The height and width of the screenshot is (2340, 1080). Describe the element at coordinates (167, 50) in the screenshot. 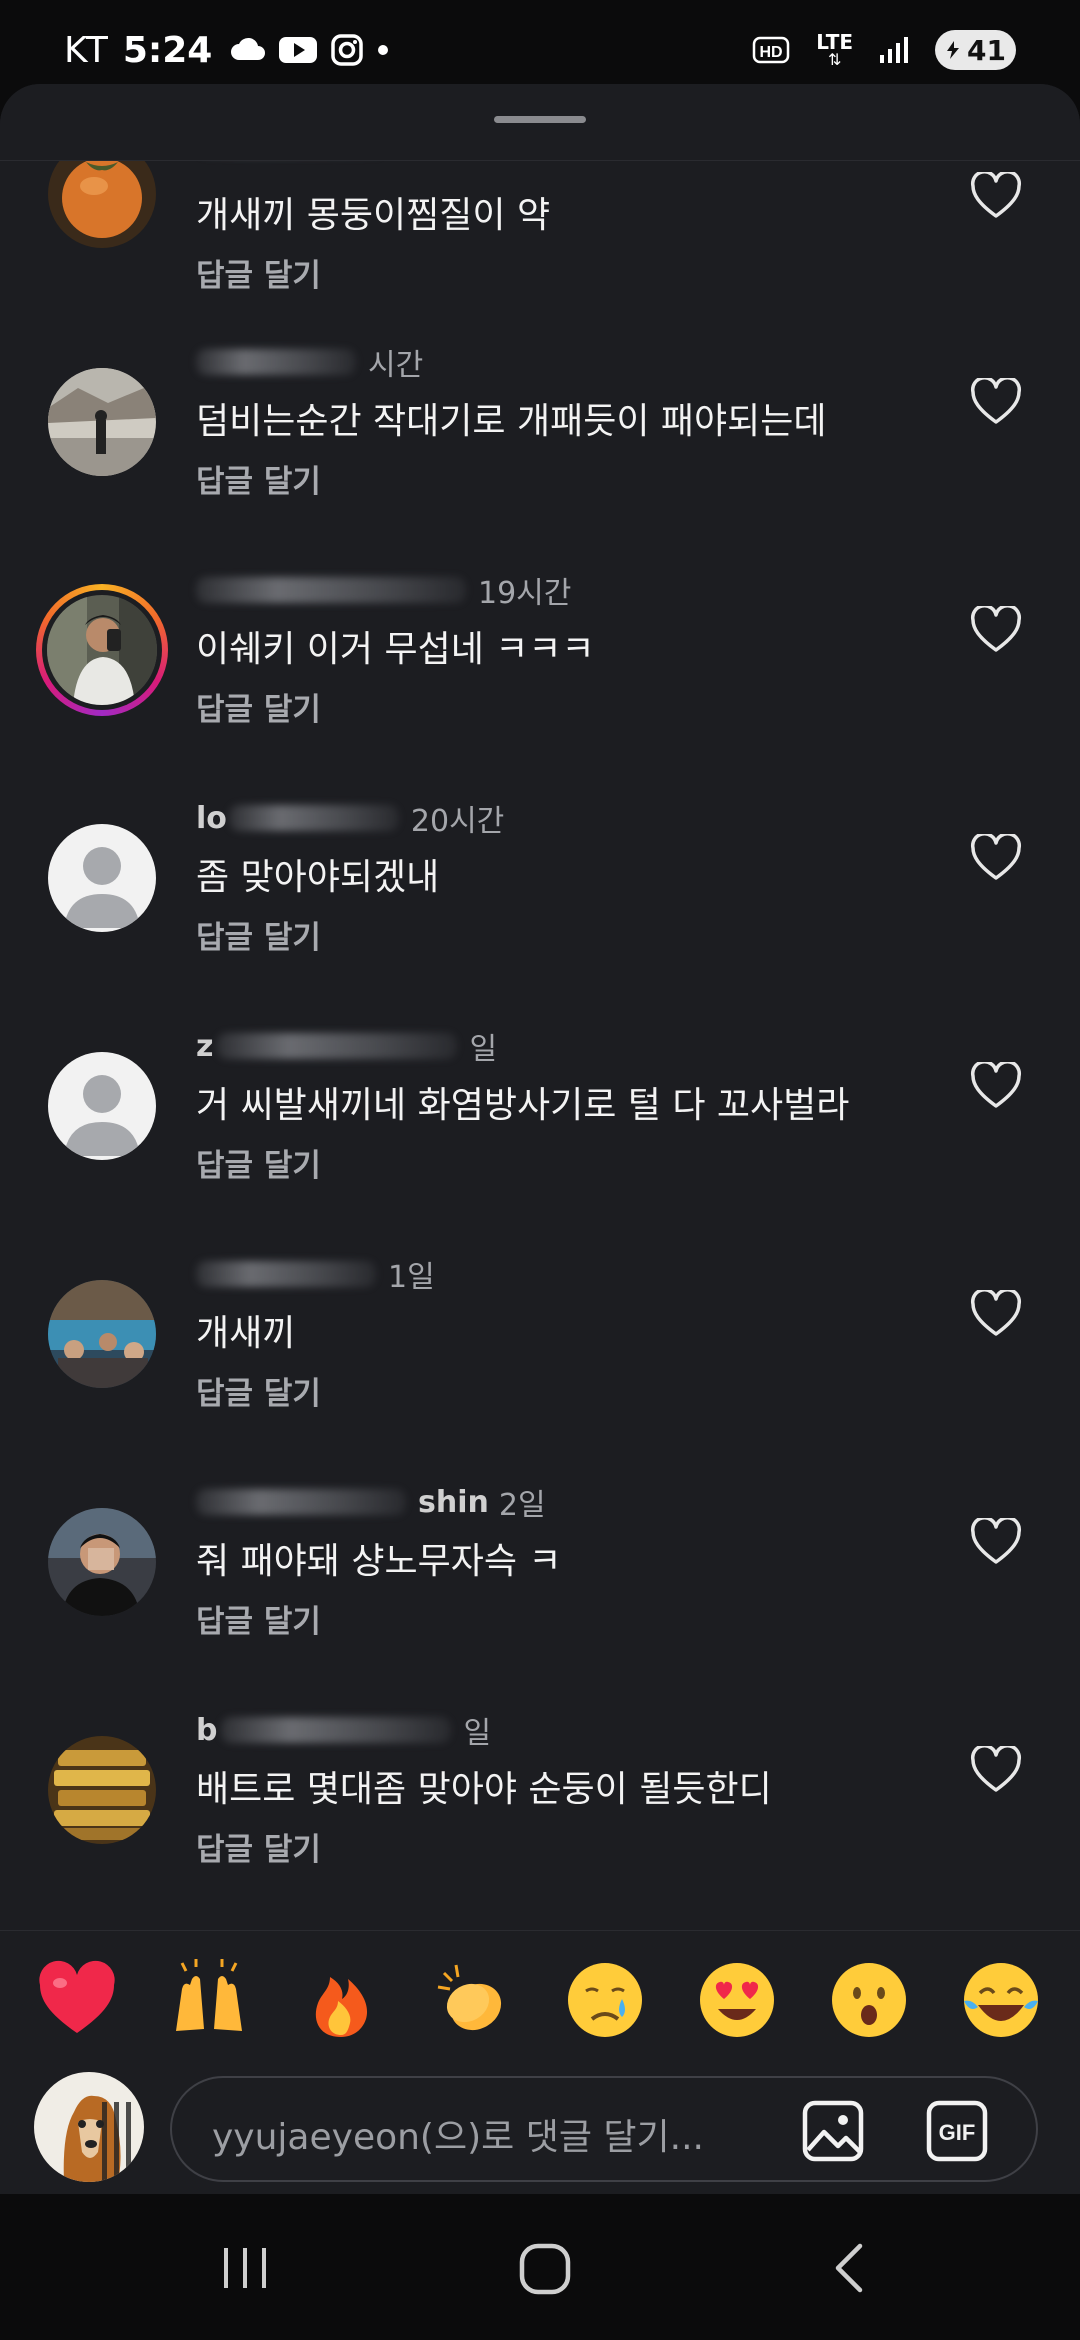

I see `clock: 5:24` at that location.